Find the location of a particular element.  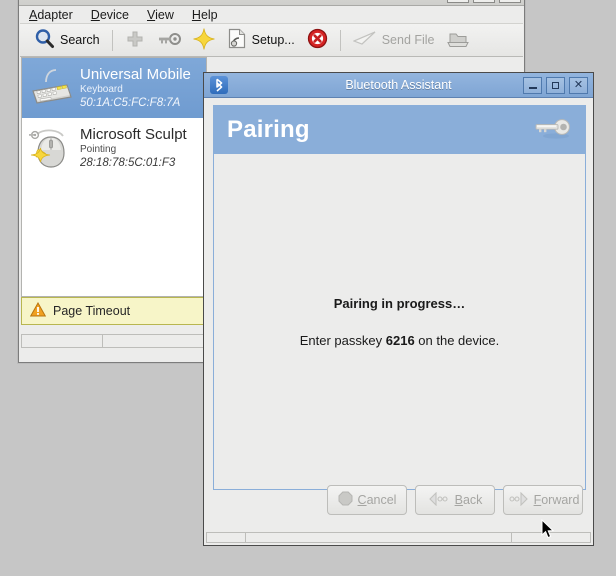

star-icon is located at coordinates (204, 40).